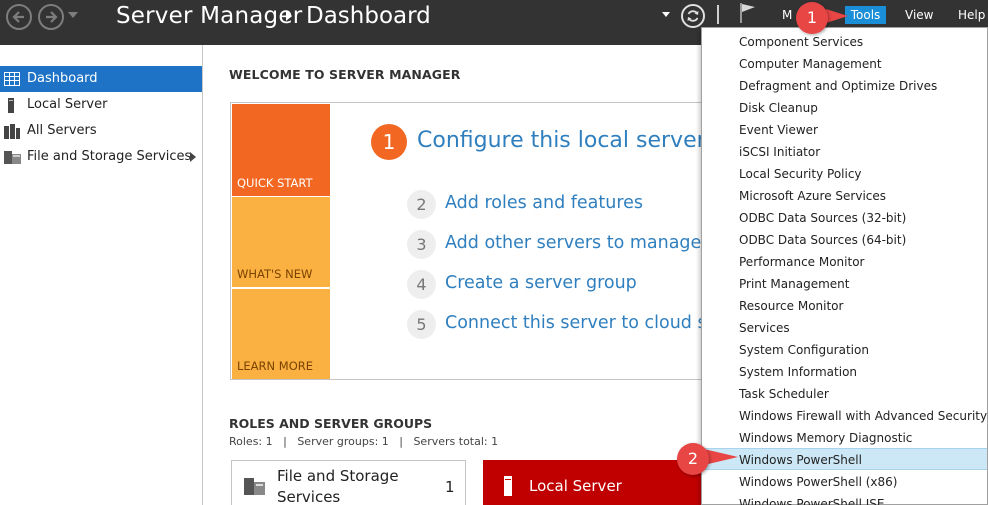 This screenshot has width=988, height=505. Describe the element at coordinates (101, 79) in the screenshot. I see `sidebar-item-dashboard: Dashboard` at that location.